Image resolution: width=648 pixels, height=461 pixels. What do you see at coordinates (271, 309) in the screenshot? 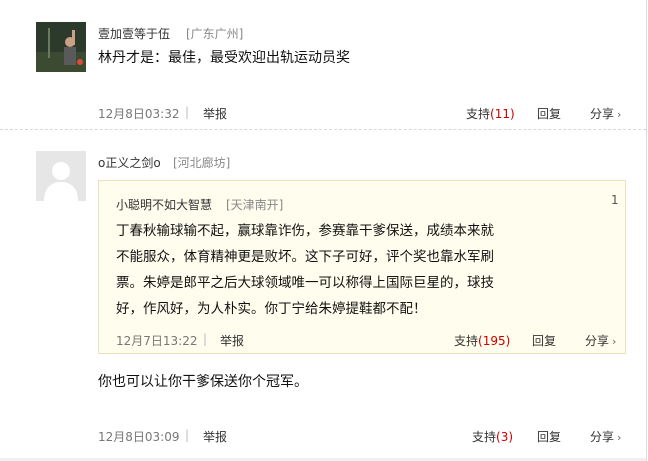
I see `quoted-text-line: 好，作风好，为人朴实。你丁宁给朱婷提鞋都不配！` at bounding box center [271, 309].